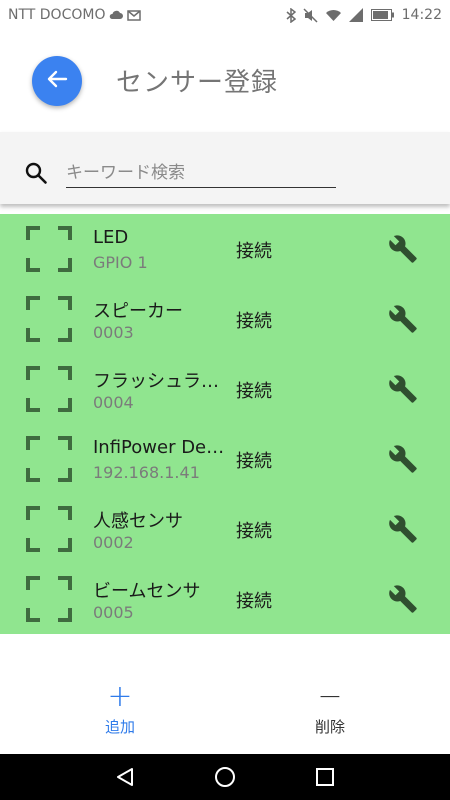  Describe the element at coordinates (57, 15) in the screenshot. I see `carrier-name: NTT DOCOMO` at that location.